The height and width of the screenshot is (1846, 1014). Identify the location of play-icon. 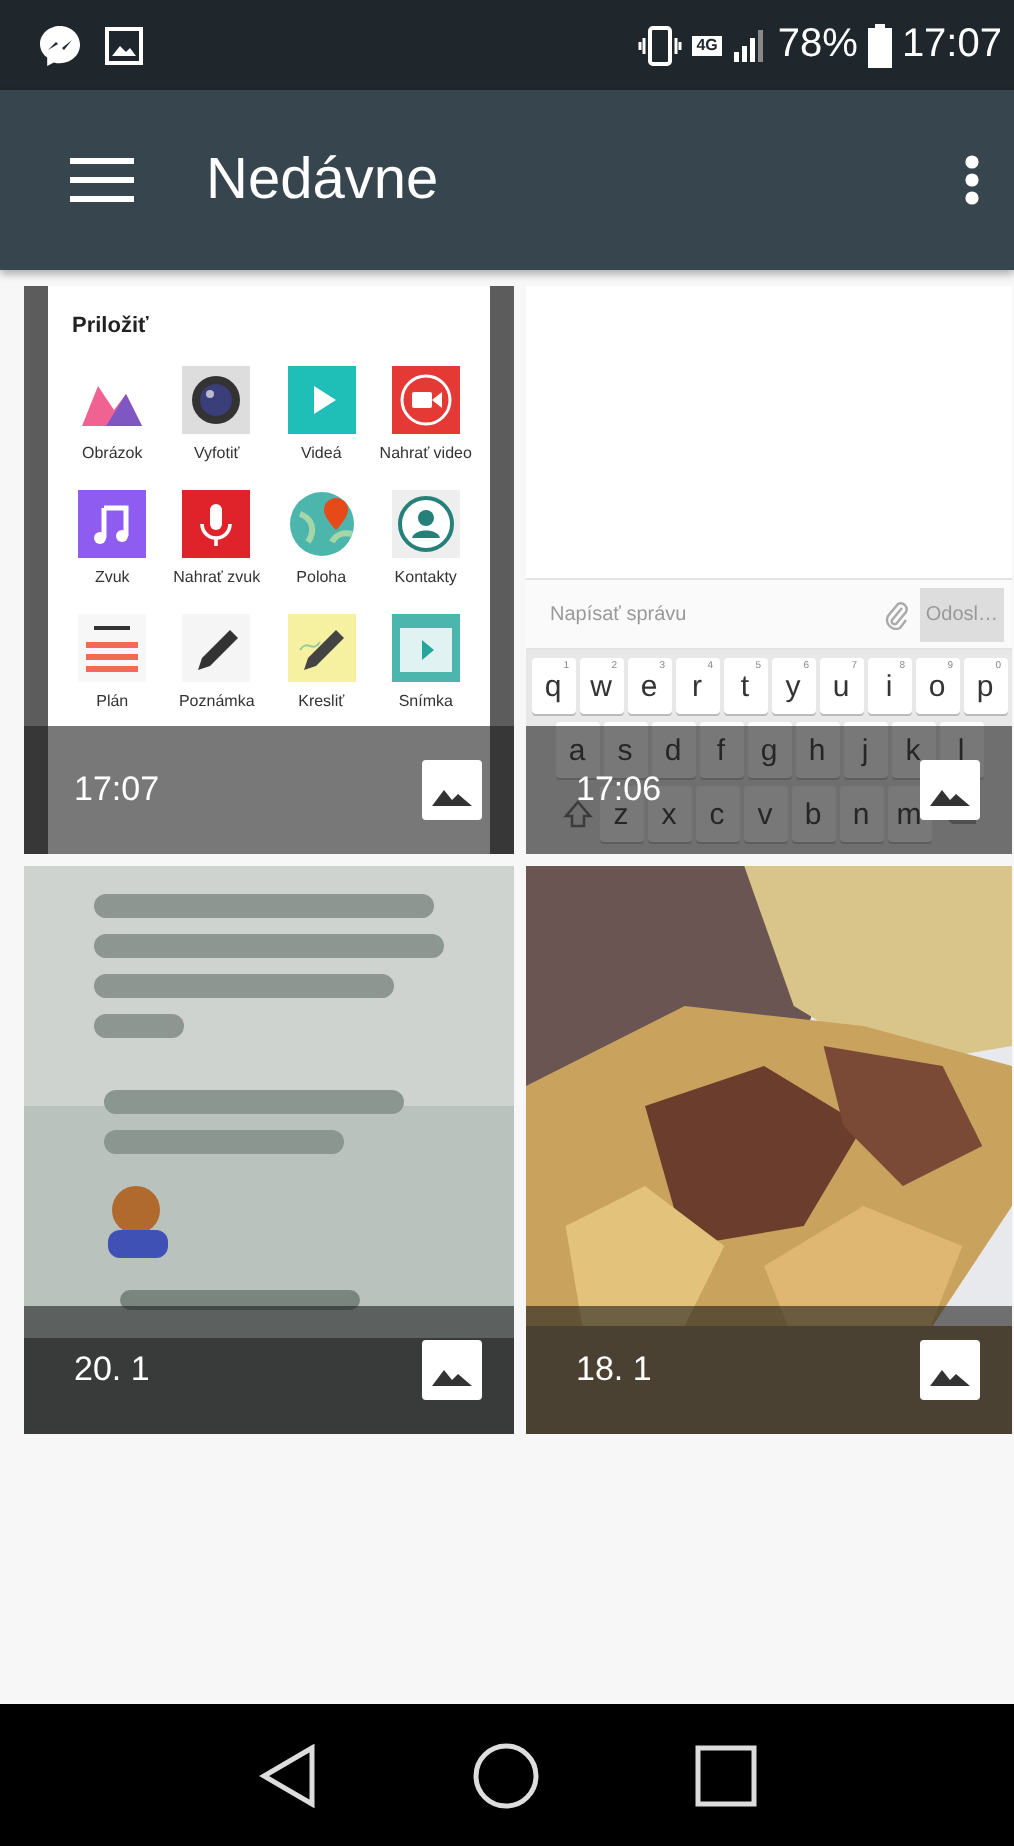
(321, 400).